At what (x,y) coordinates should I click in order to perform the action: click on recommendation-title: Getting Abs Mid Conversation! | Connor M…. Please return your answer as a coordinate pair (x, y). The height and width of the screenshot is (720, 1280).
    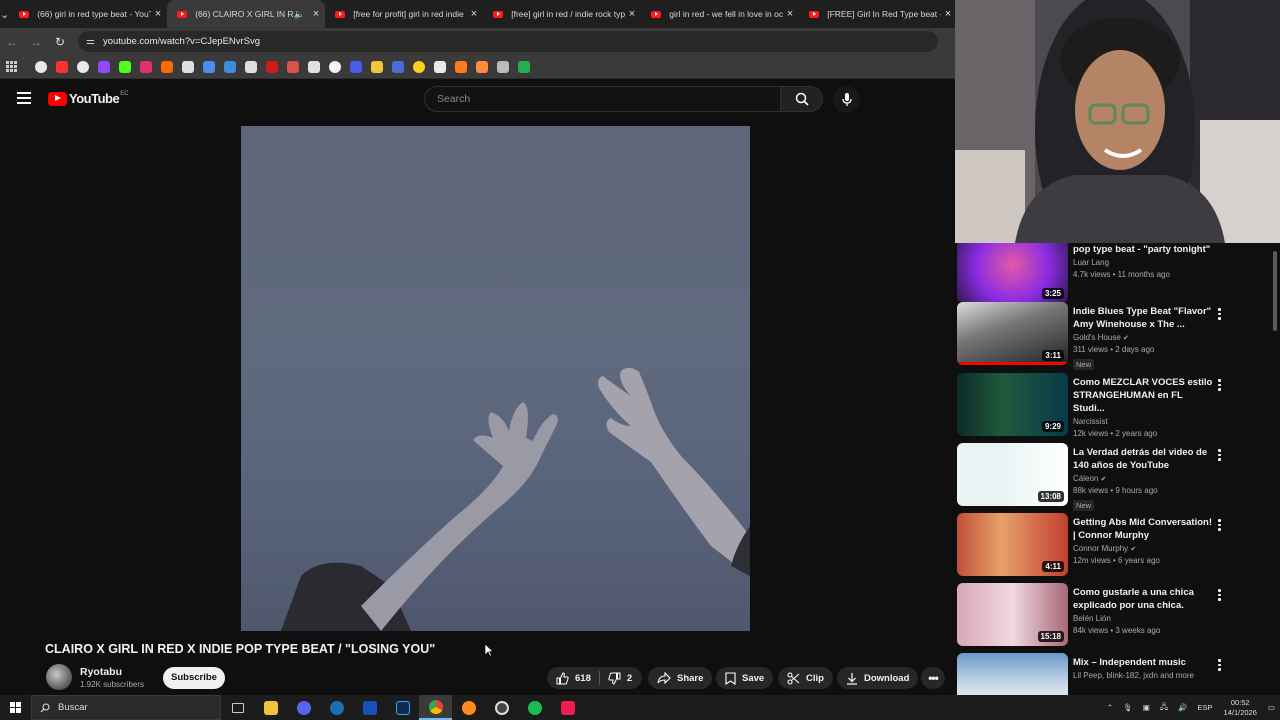
    Looking at the image, I should click on (1143, 529).